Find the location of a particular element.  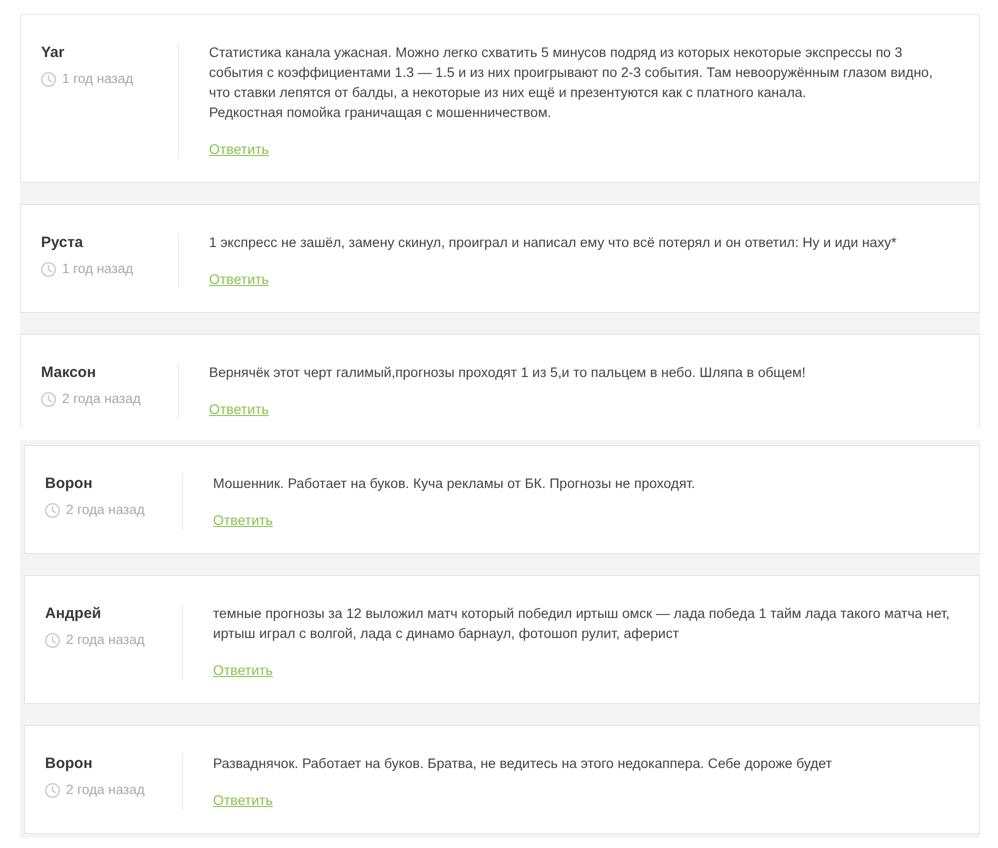

comment-text: Разваднячок. Работает на буков. Братва, не ведитесь на этого недокаппера. Себе дороже будет is located at coordinates (522, 764).